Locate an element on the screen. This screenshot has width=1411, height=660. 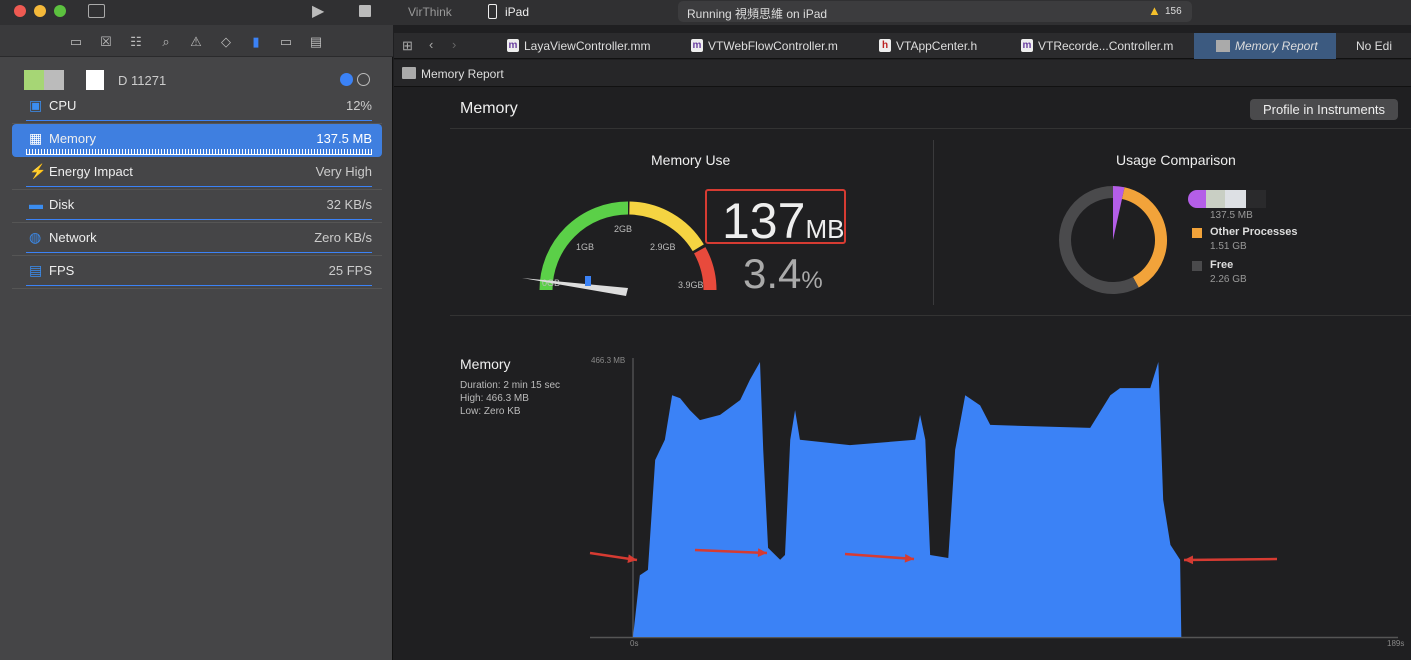
gauge-row-disk: ▬ Disk 32 KB/s is located at coordinates (197, 206).